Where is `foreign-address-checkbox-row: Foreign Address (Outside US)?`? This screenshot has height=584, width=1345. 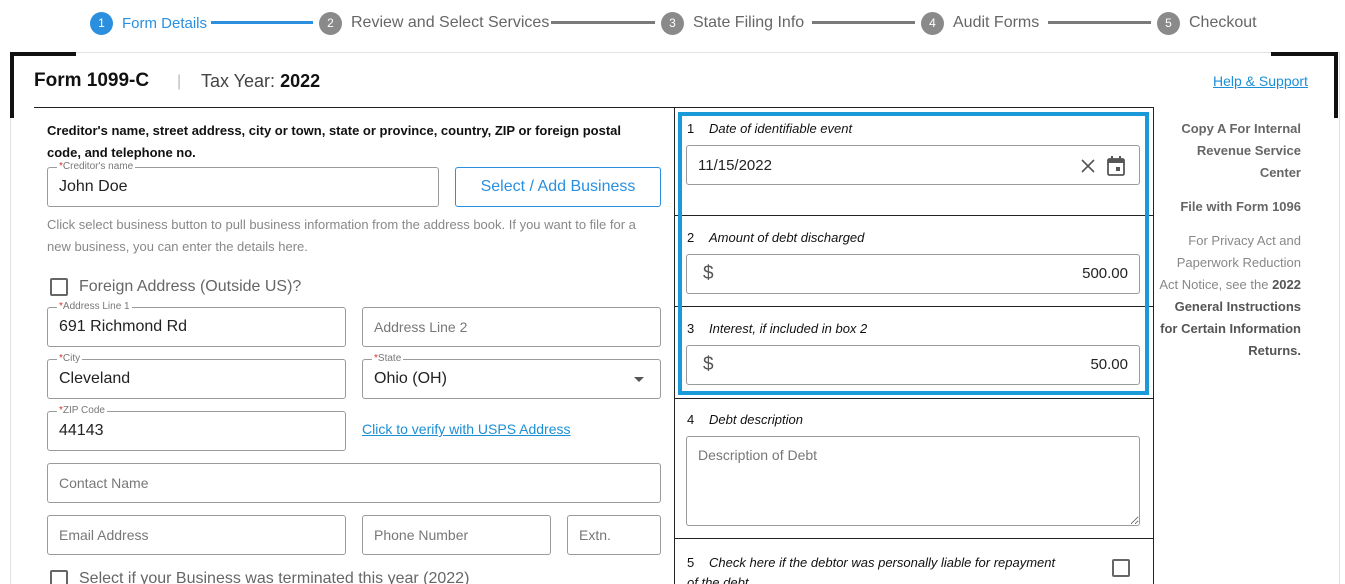
foreign-address-checkbox-row: Foreign Address (Outside US)? is located at coordinates (175, 287).